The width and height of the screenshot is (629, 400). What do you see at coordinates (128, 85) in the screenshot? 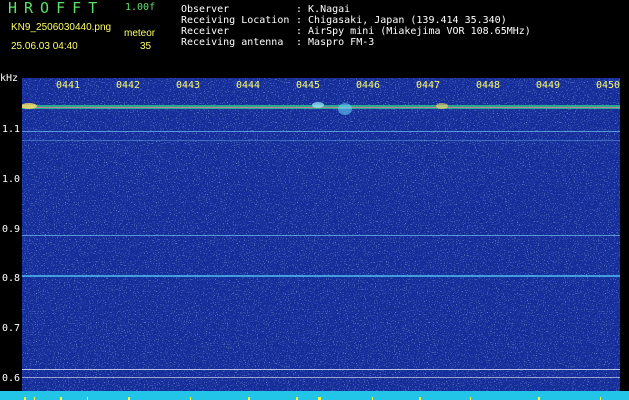
I see `time-tick-label: 0442` at bounding box center [128, 85].